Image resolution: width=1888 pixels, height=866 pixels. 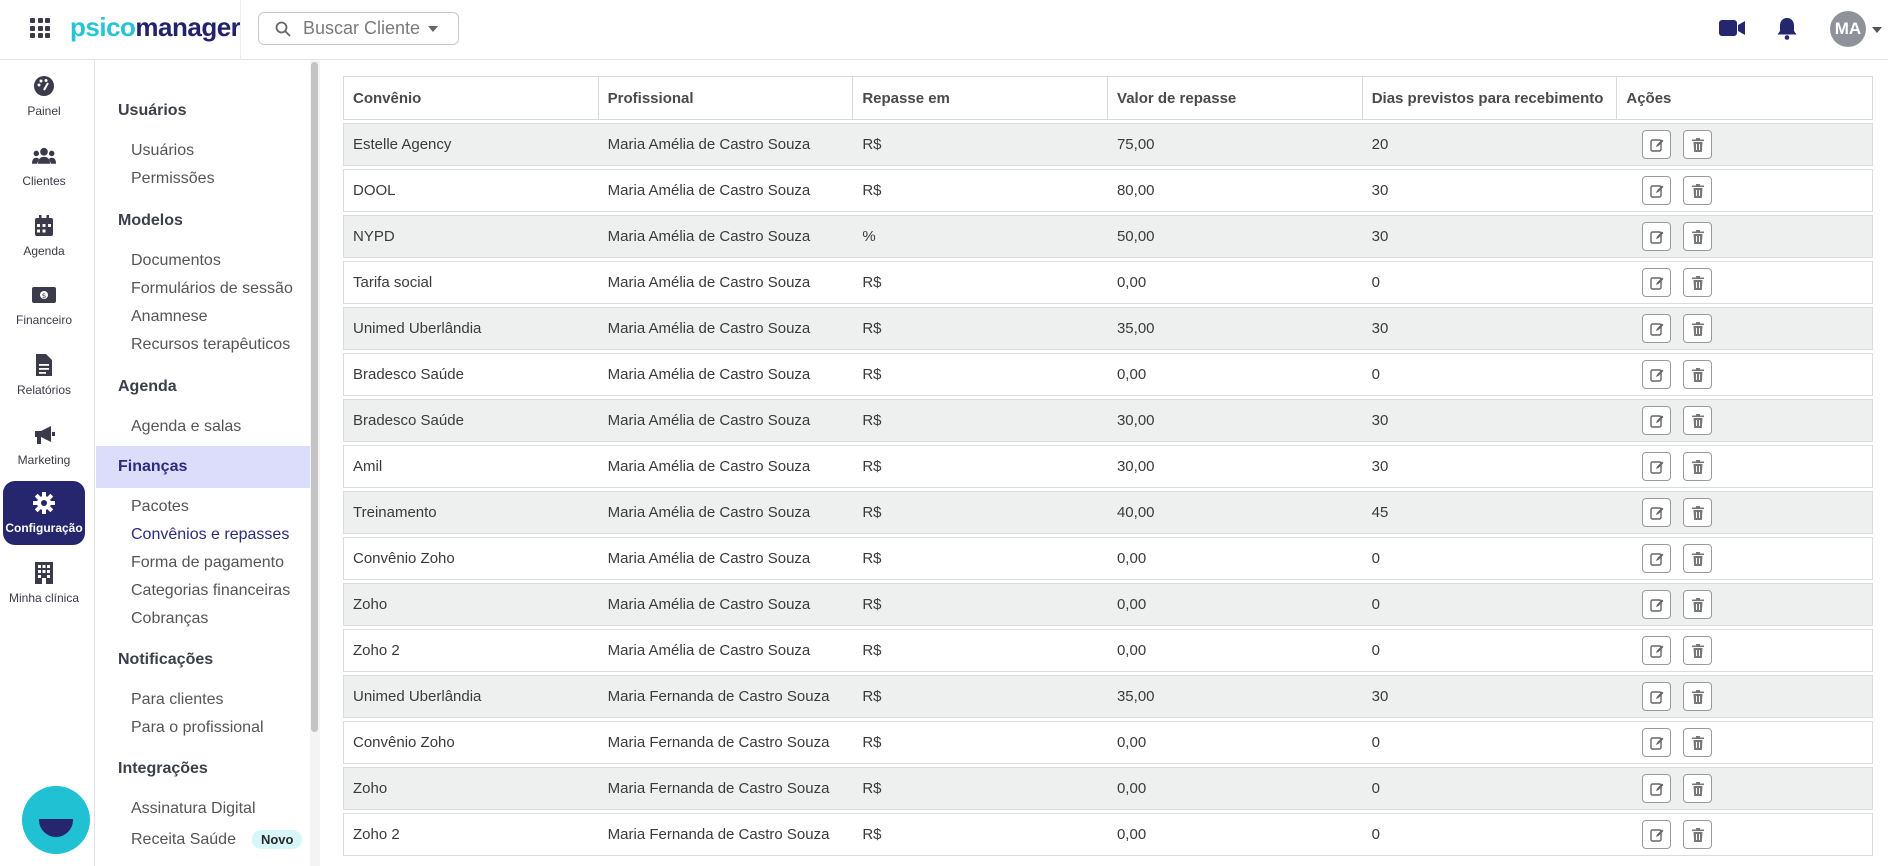 What do you see at coordinates (177, 700) in the screenshot?
I see `settings-item-para-clientes: Para clientes` at bounding box center [177, 700].